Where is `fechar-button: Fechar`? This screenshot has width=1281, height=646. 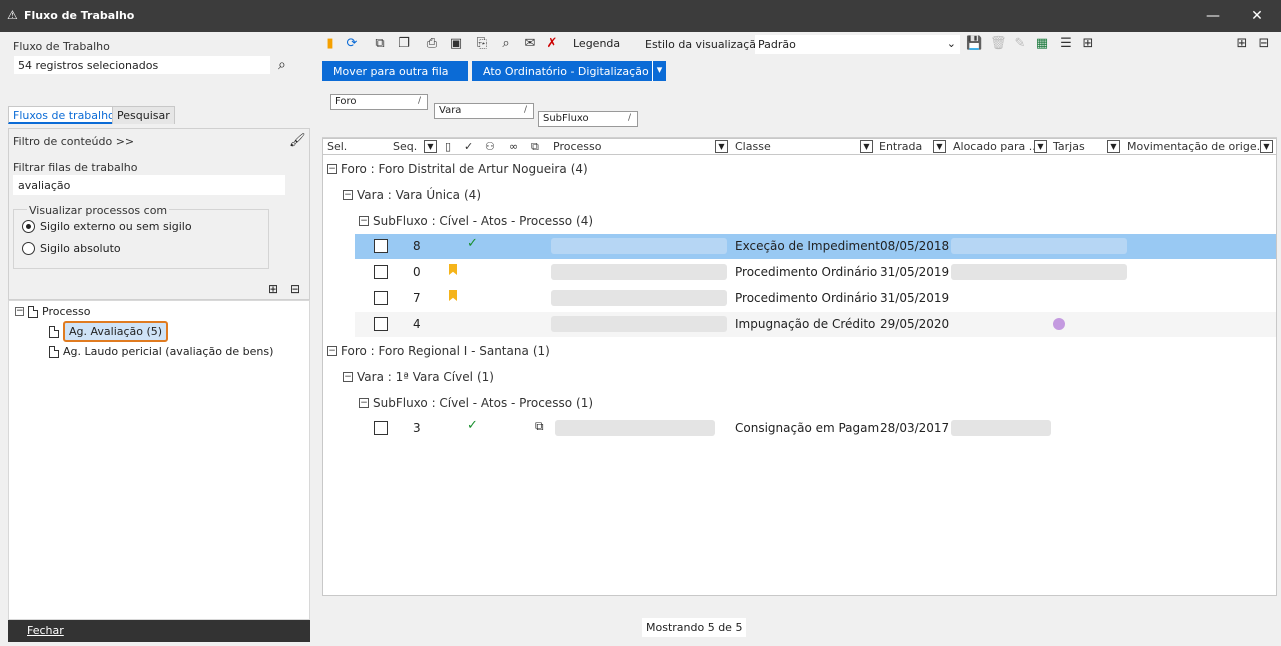 fechar-button: Fechar is located at coordinates (159, 631).